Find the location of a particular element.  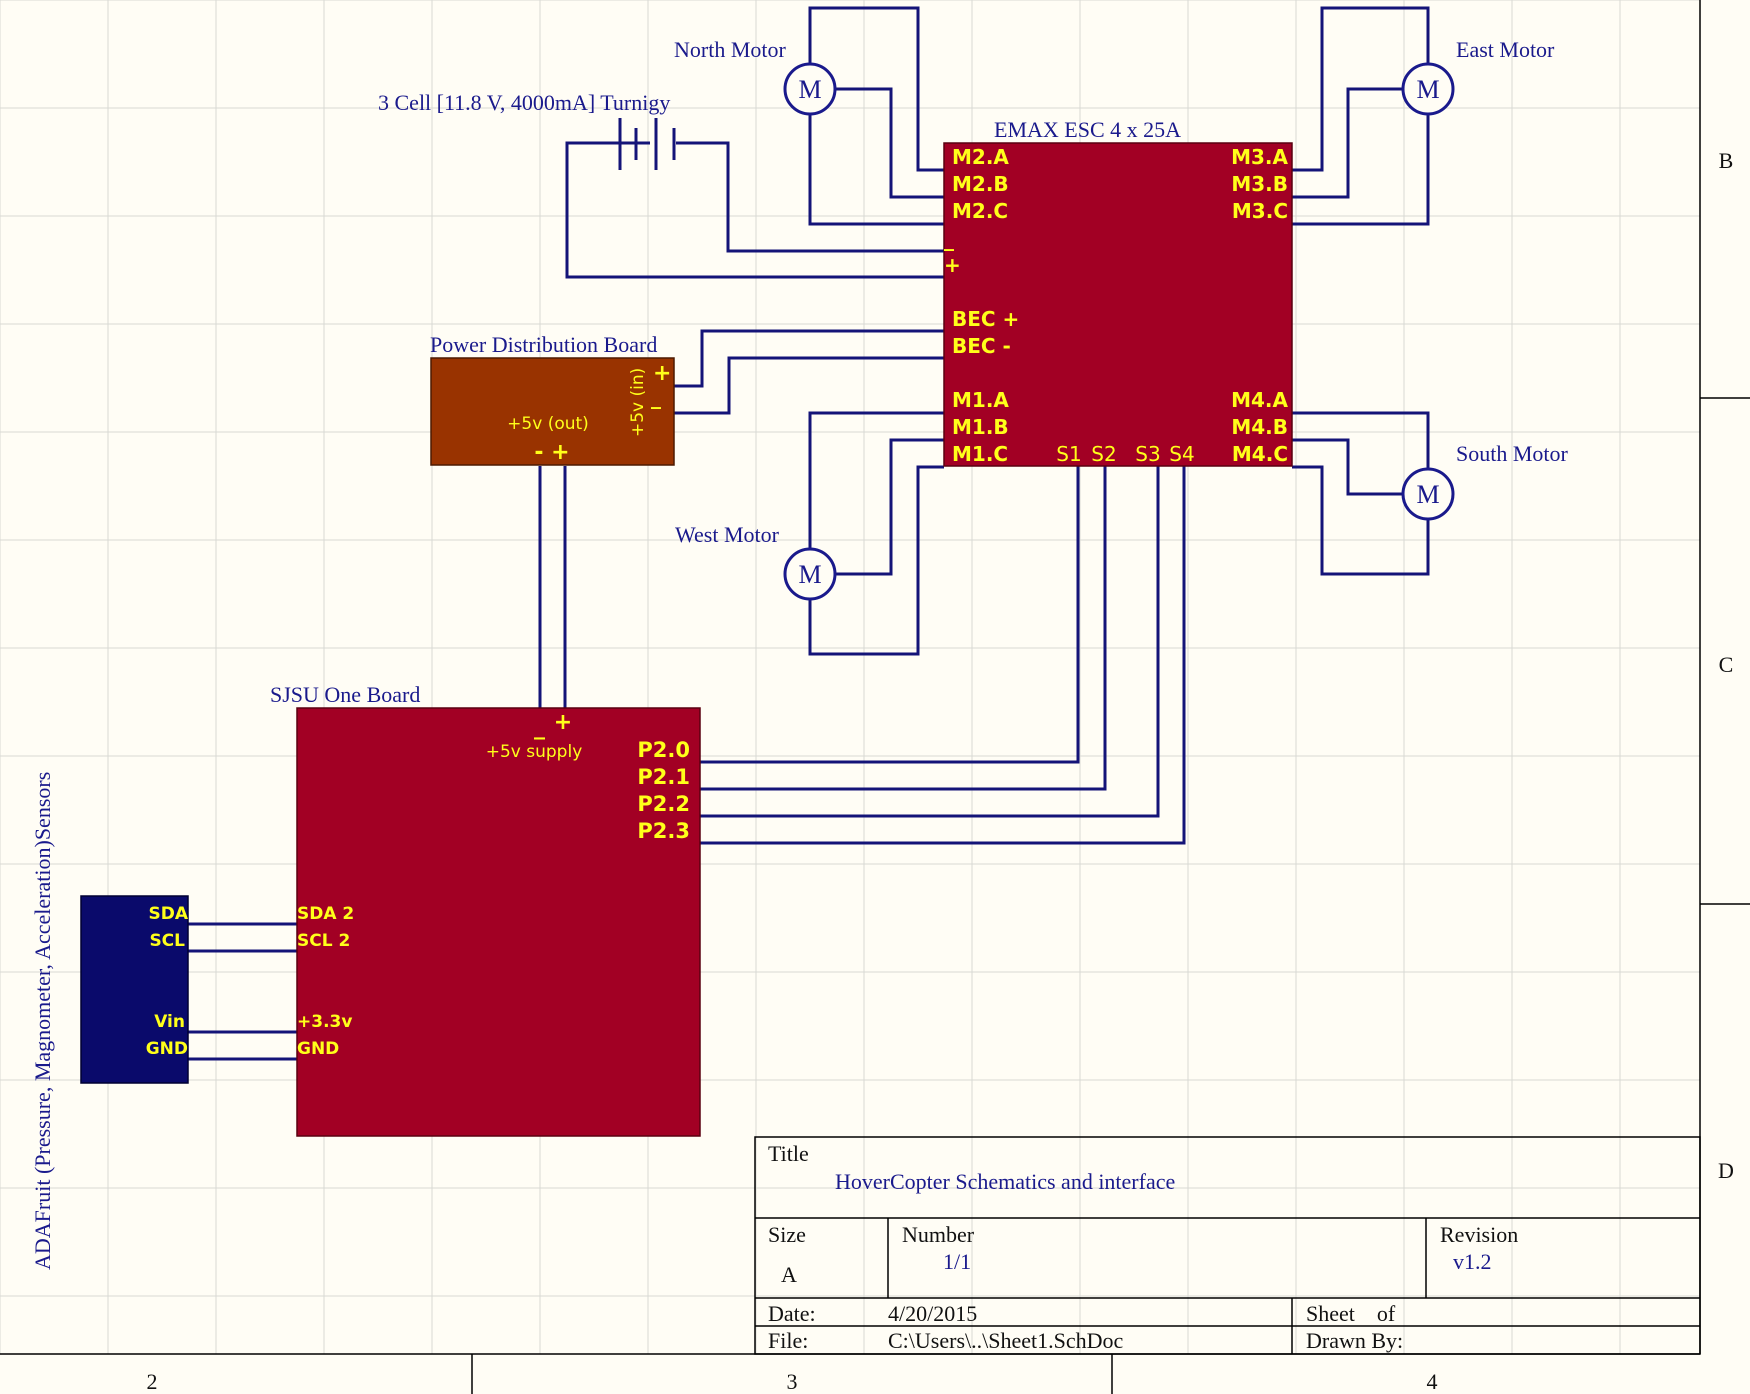

west-motor-label: West Motor is located at coordinates (727, 534).